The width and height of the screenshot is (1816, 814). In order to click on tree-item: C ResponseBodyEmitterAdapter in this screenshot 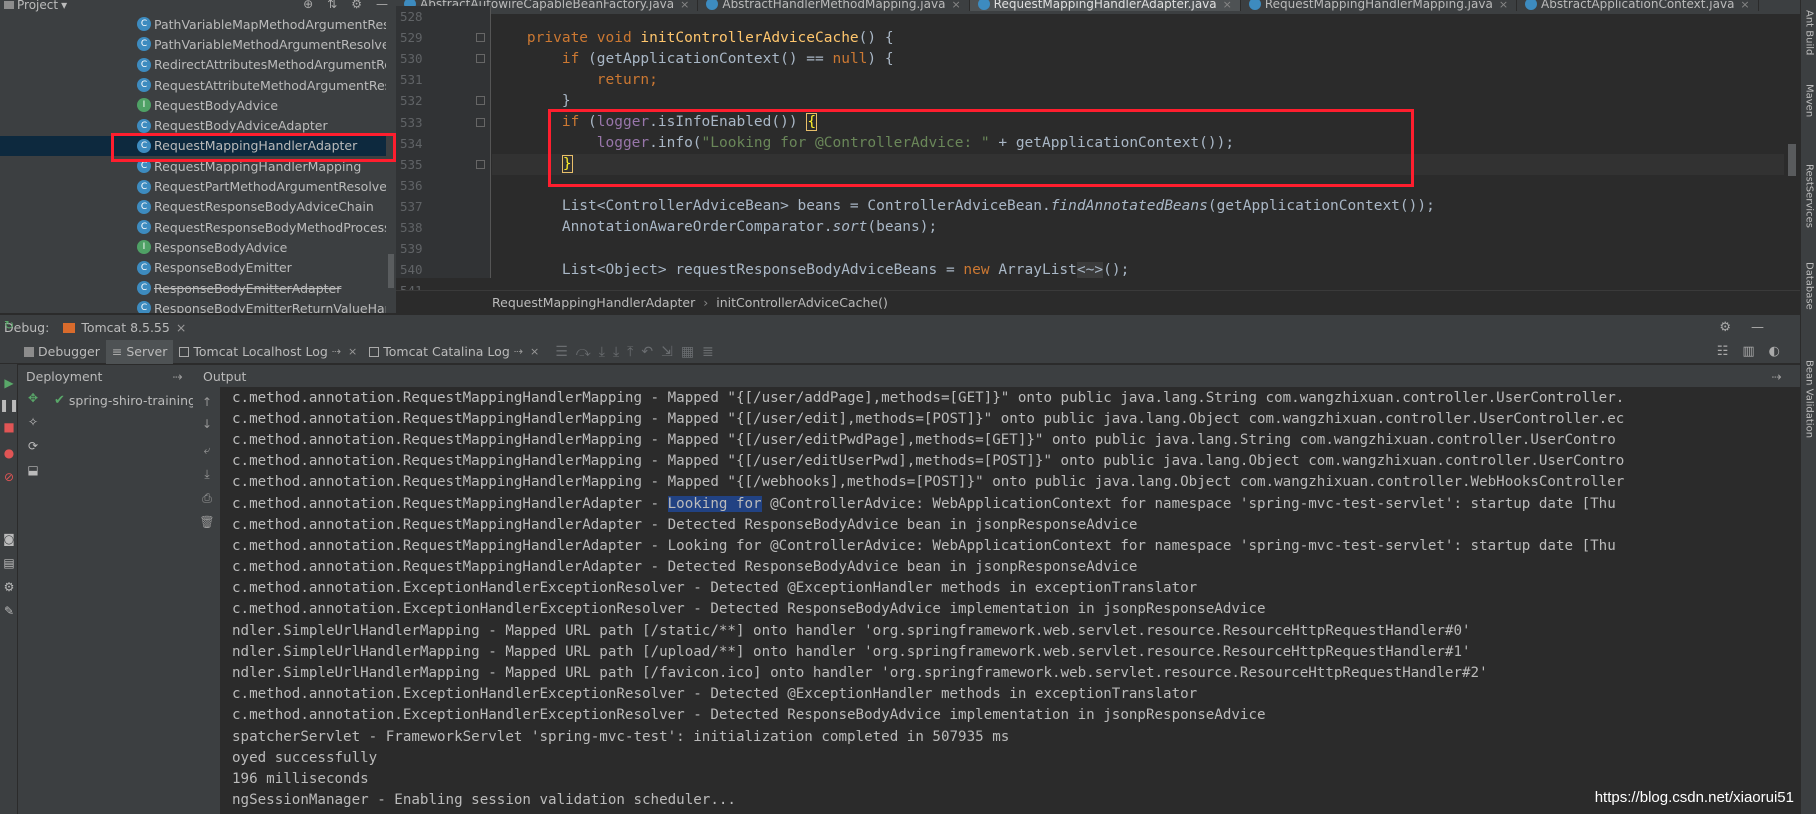, I will do `click(193, 288)`.